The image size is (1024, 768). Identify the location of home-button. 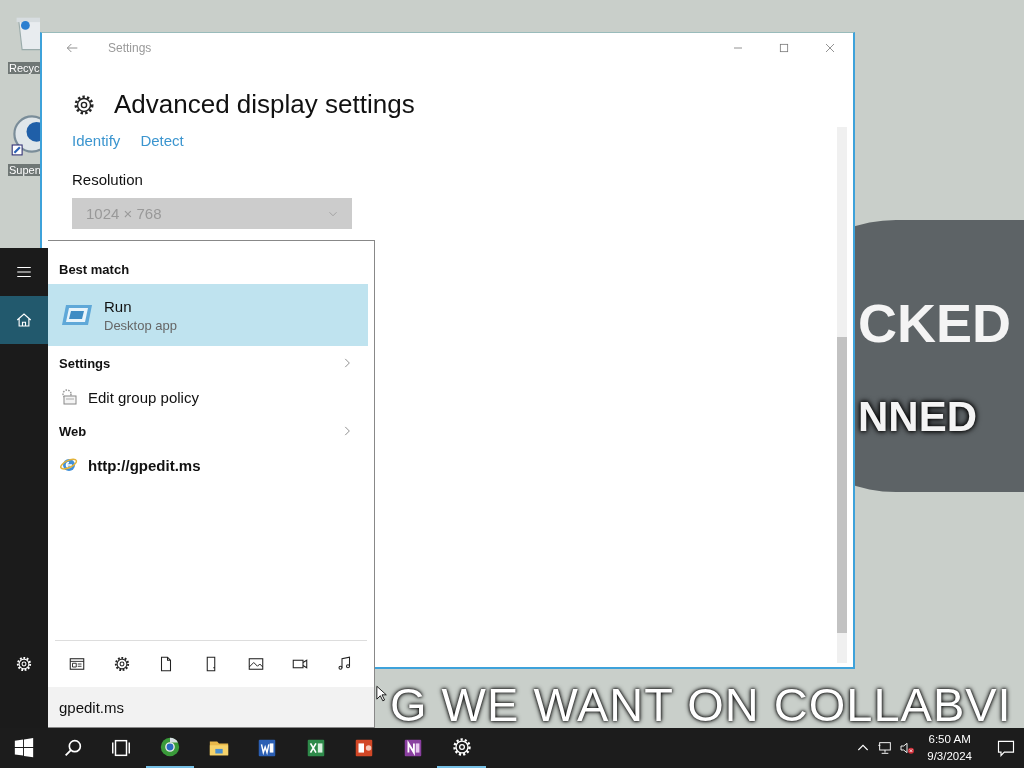
(24, 320).